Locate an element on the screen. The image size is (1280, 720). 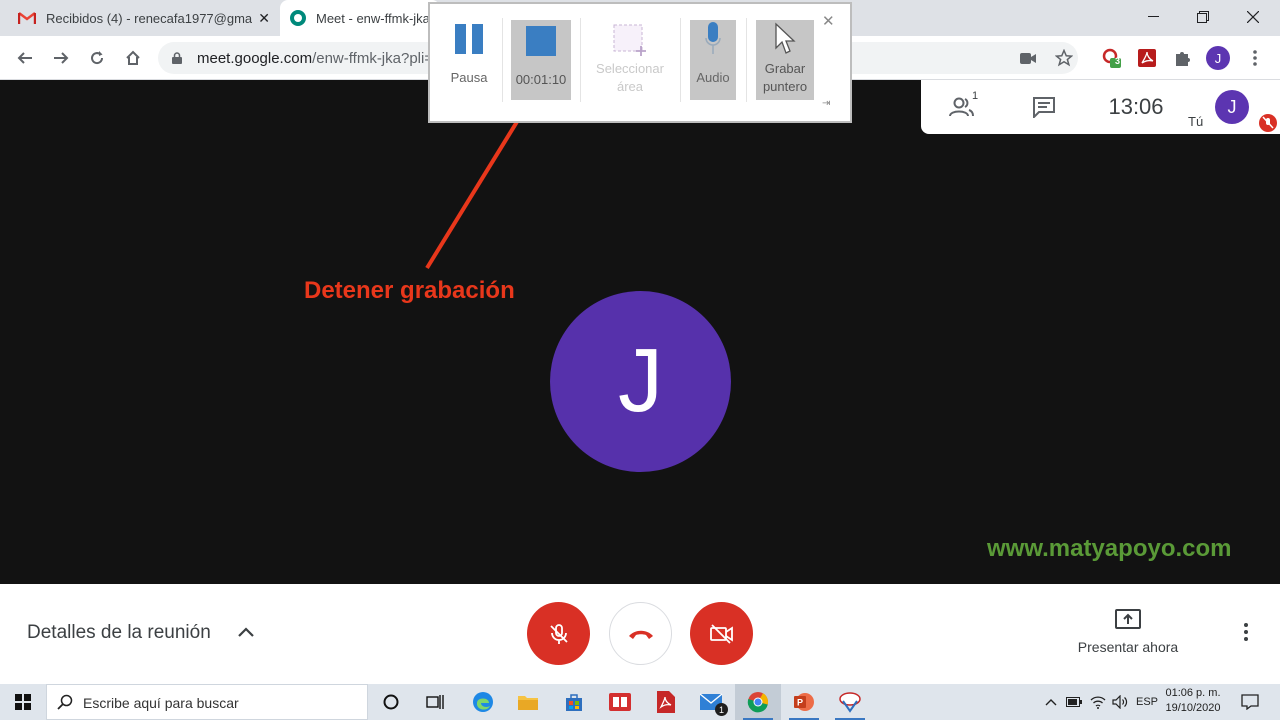
annotation-text: Detener grabación is located at coordinates (409, 290).